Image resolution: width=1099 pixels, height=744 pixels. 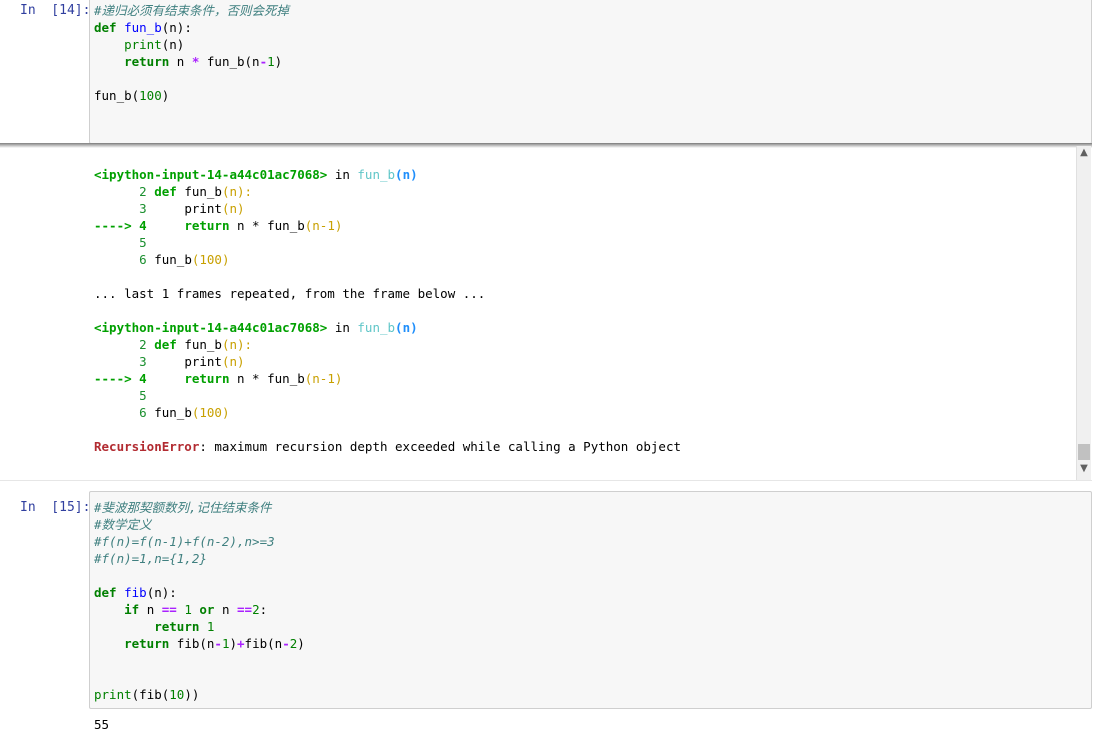 I want to click on scroll-thumb, so click(x=1084, y=452).